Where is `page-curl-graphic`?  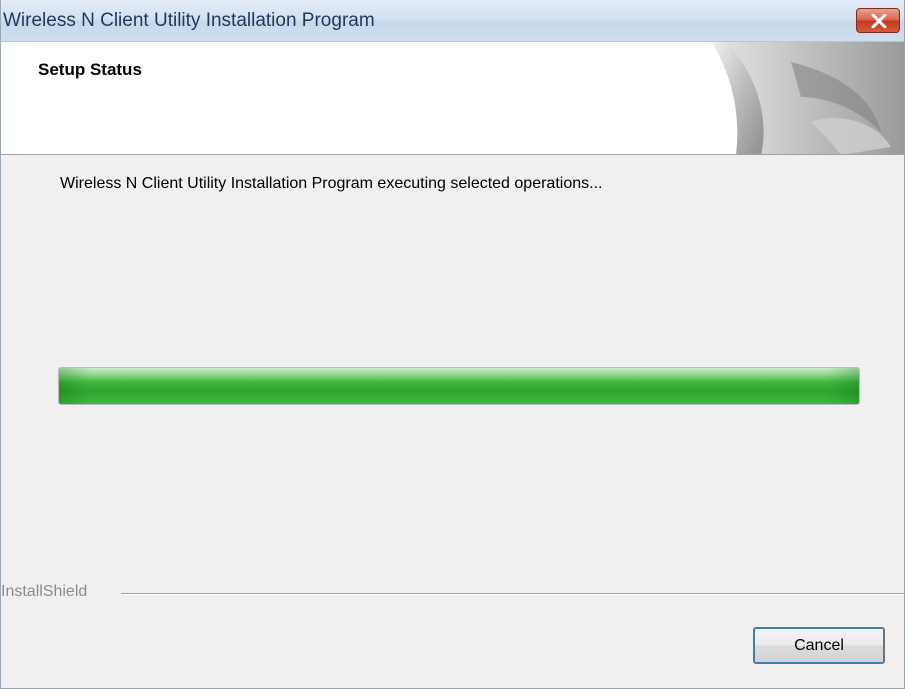 page-curl-graphic is located at coordinates (807, 98).